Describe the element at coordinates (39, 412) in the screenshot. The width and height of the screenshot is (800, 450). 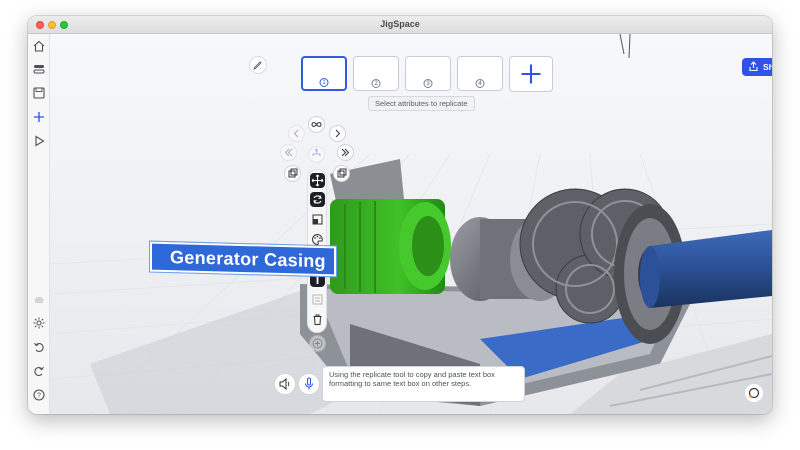
I see `more-icon` at that location.